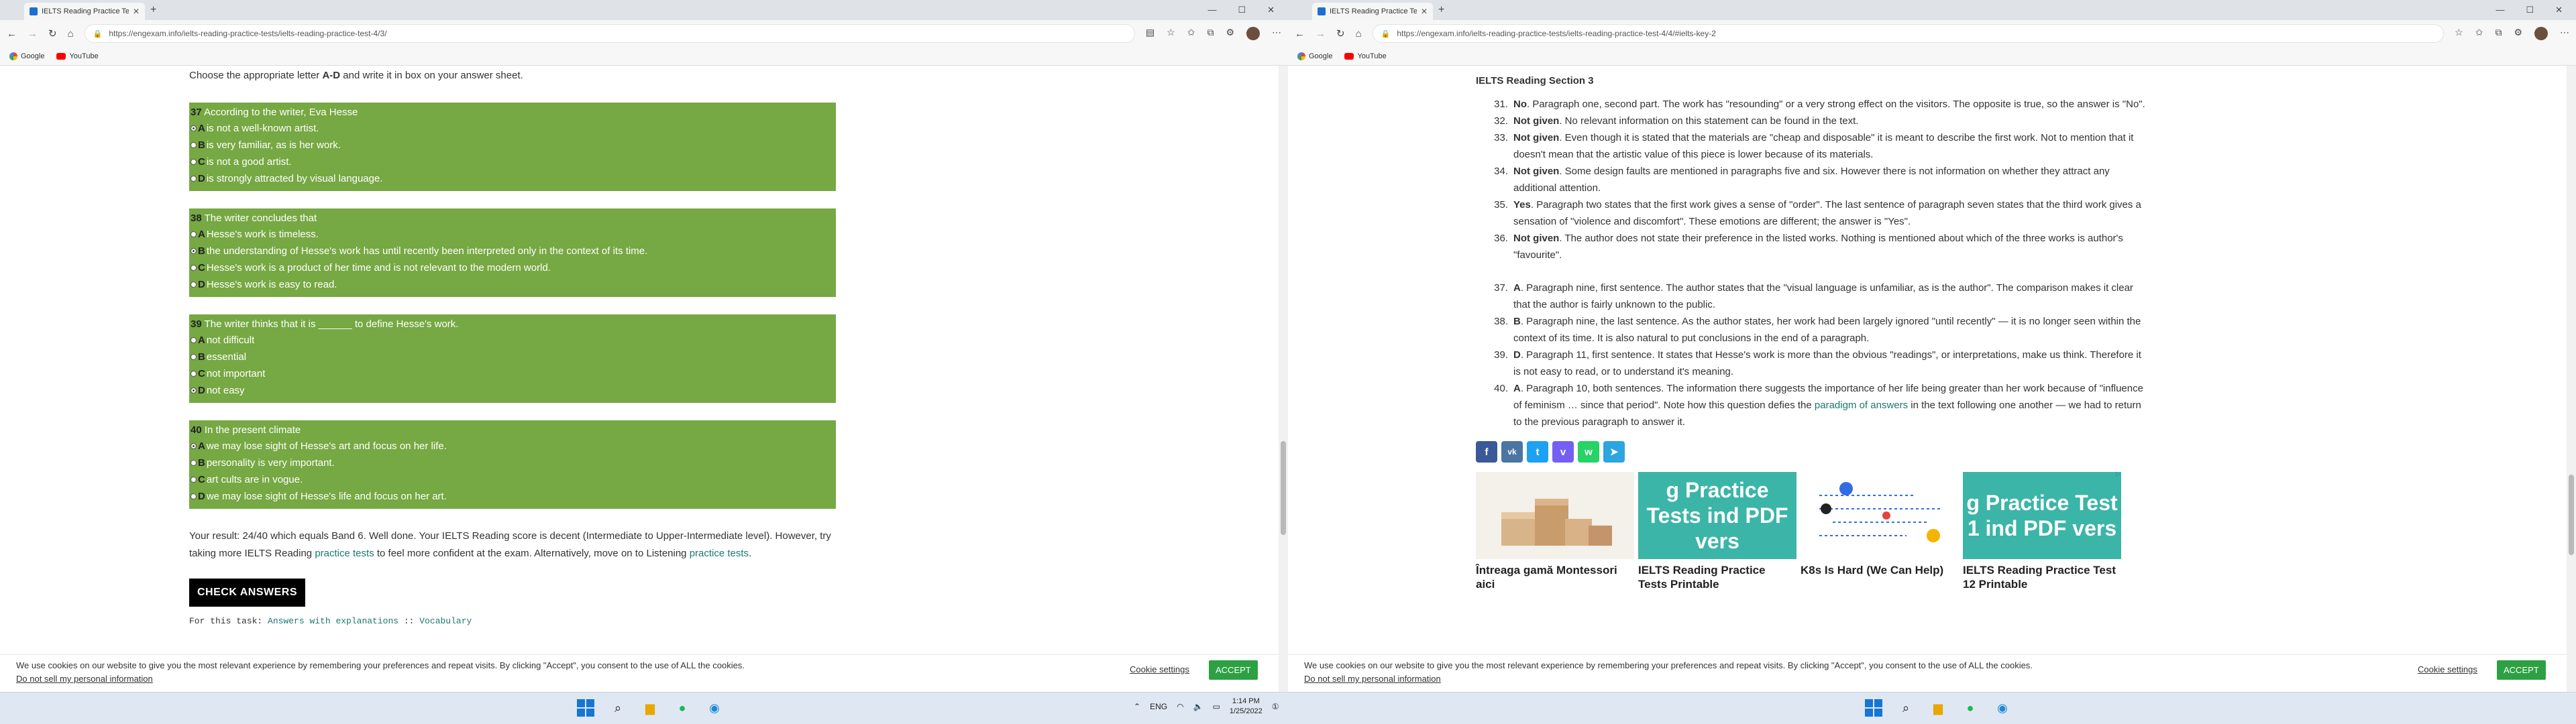 The height and width of the screenshot is (724, 2576). I want to click on vk-icon: vk, so click(1512, 452).